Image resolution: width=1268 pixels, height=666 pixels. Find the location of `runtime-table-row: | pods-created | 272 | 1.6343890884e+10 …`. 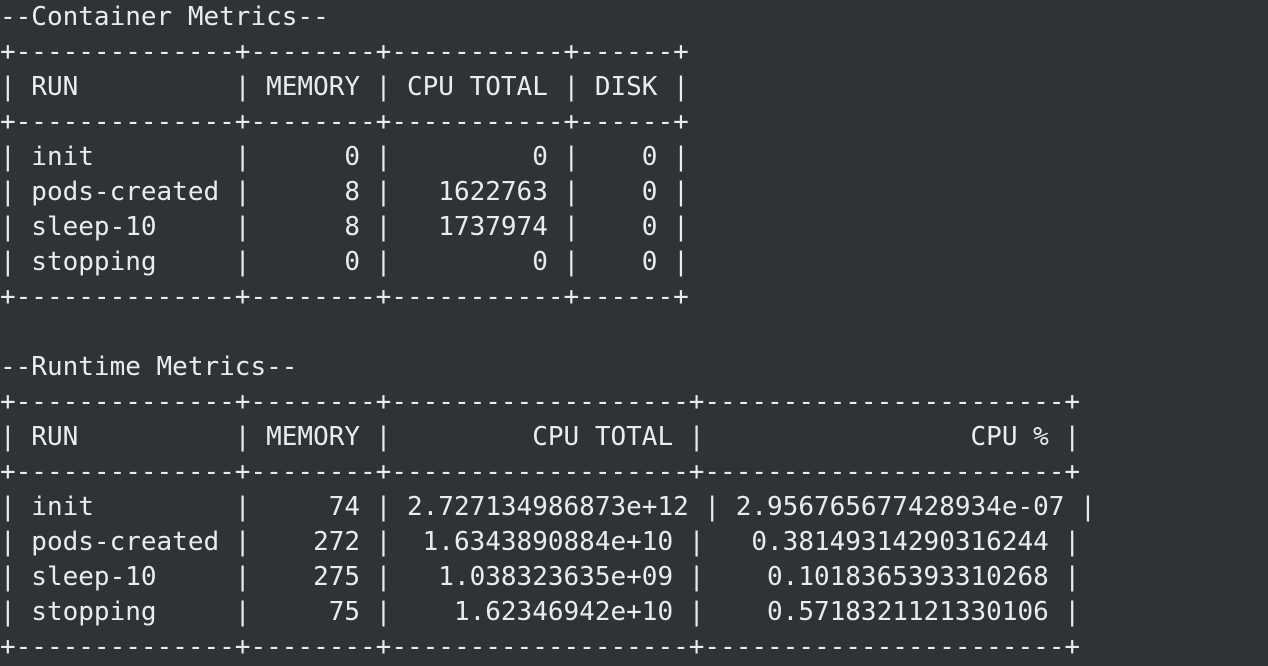

runtime-table-row: | pods-created | 272 | 1.6343890884e+10 … is located at coordinates (540, 542).